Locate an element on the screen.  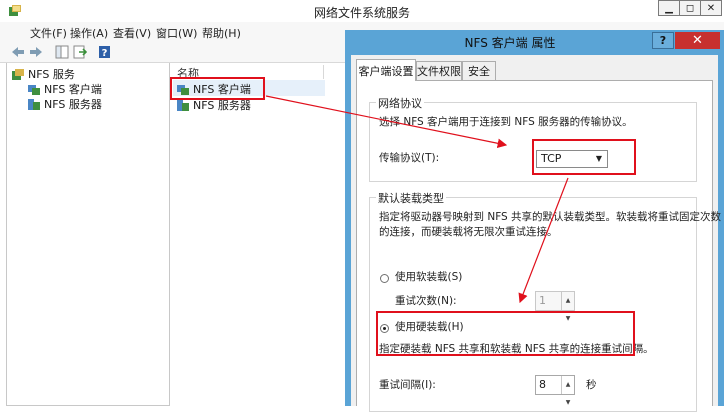
tree-item-nfs-client: NFS 客户端 is located at coordinates (64, 89).